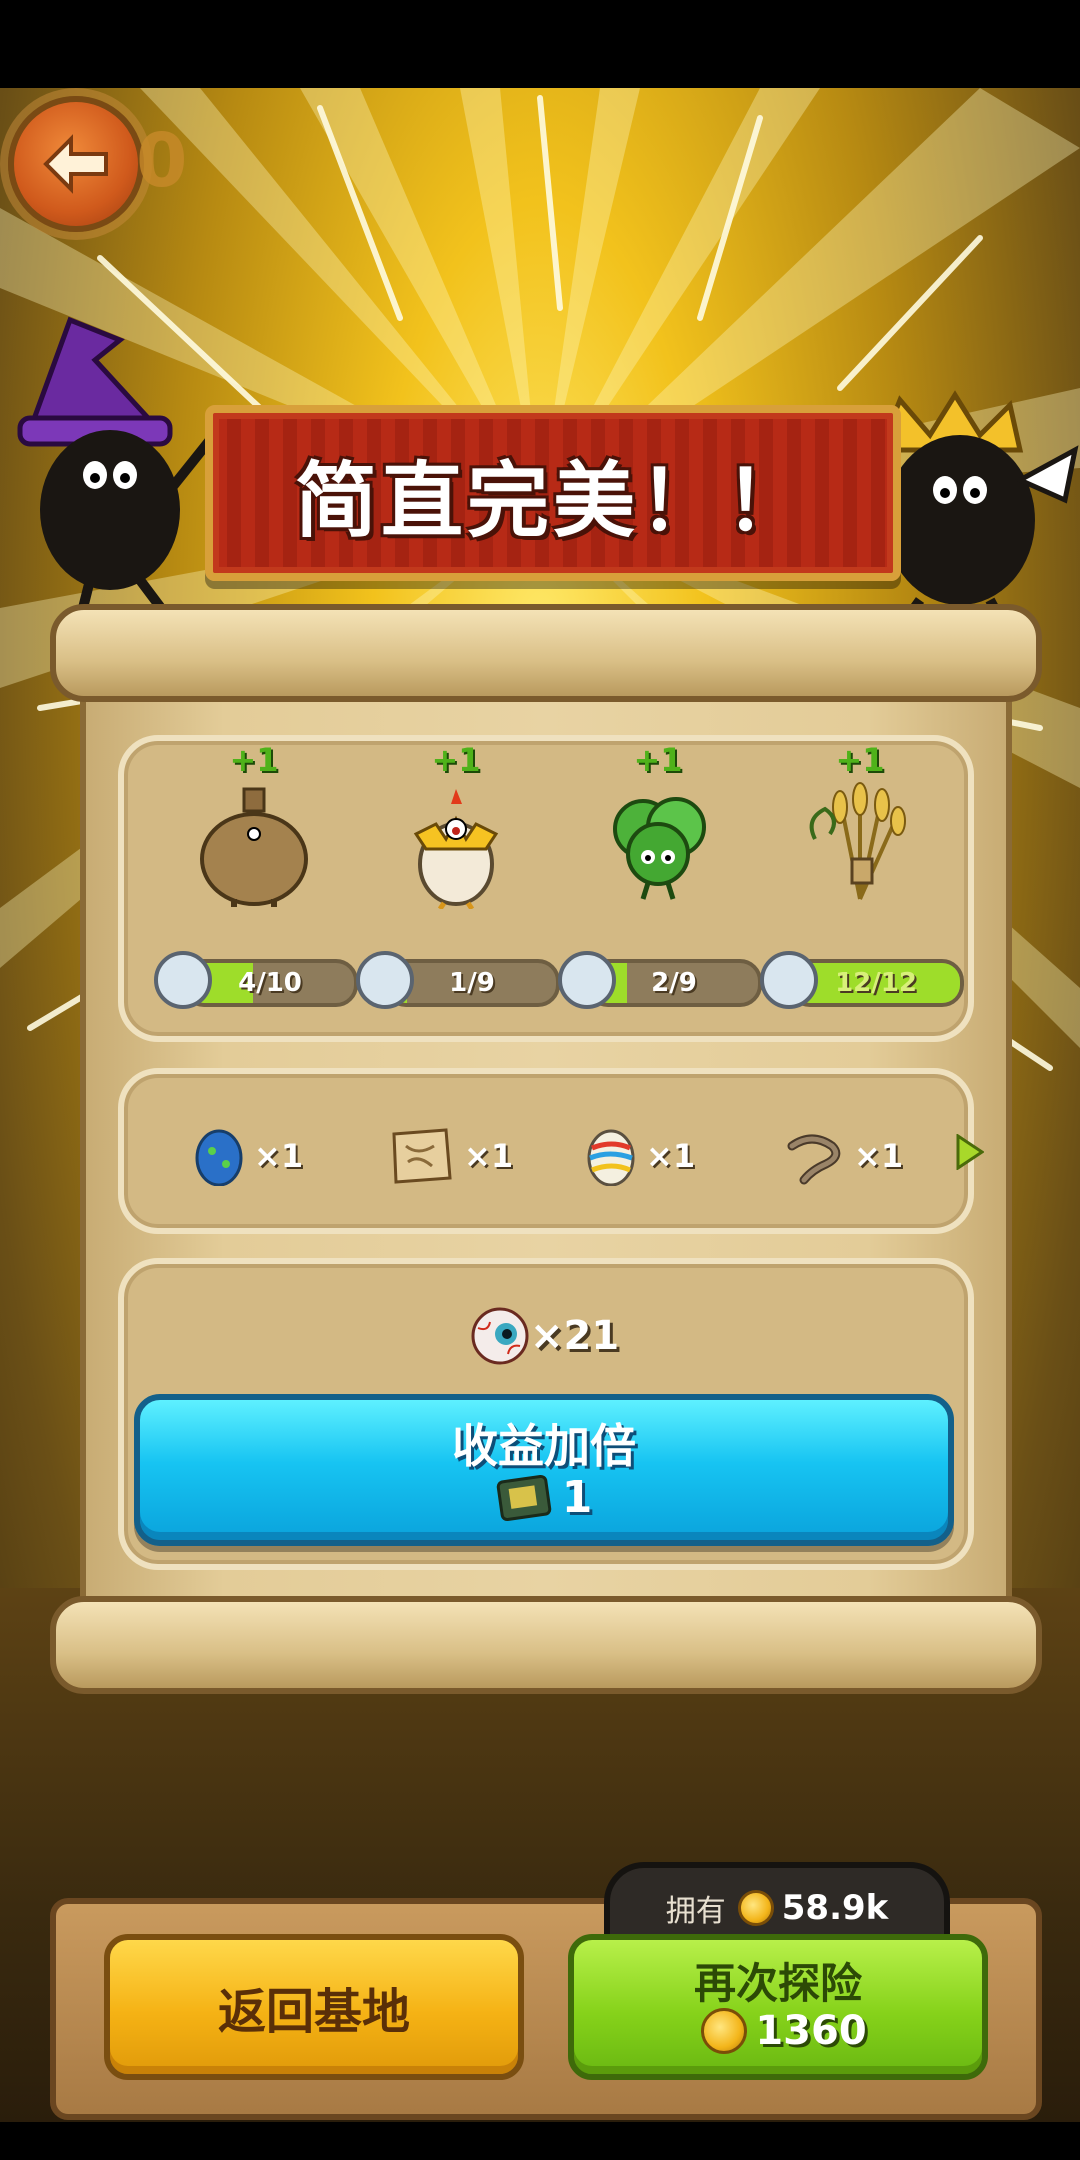 This screenshot has height=2160, width=1080. I want to click on double-earnings-label: 收益加倍, so click(544, 1446).